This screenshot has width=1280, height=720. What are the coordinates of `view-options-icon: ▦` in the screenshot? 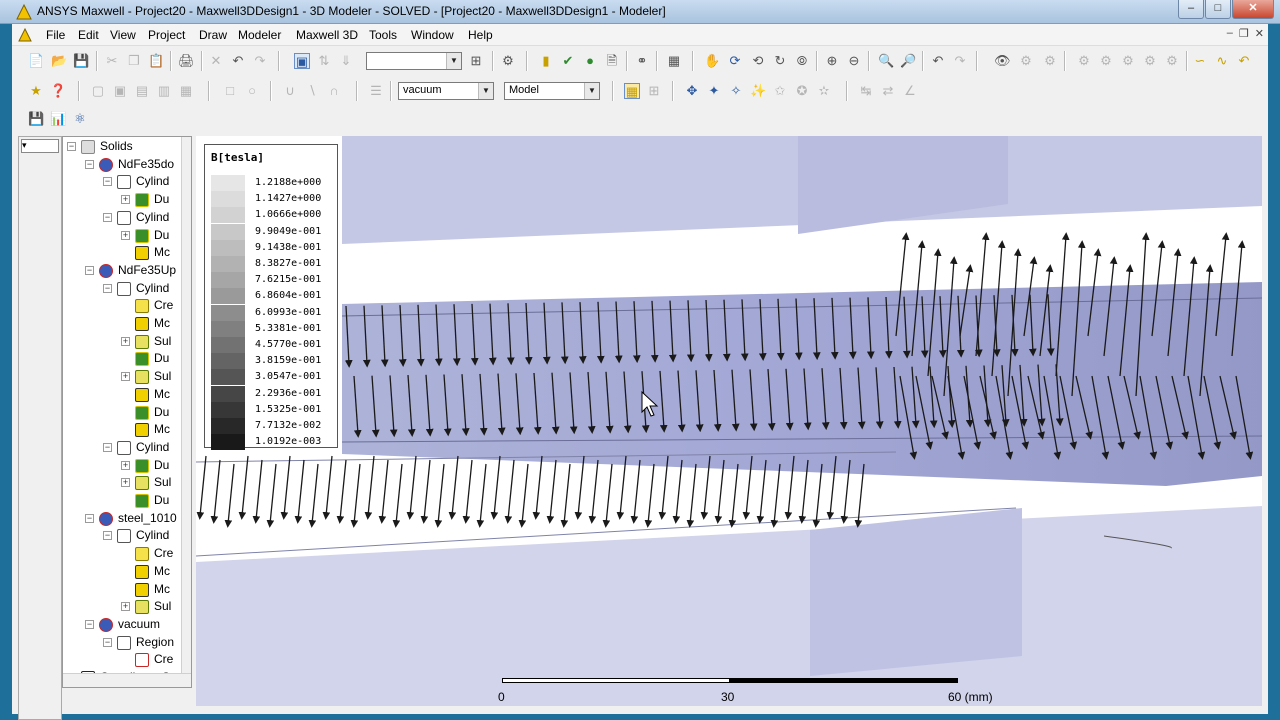 It's located at (674, 61).